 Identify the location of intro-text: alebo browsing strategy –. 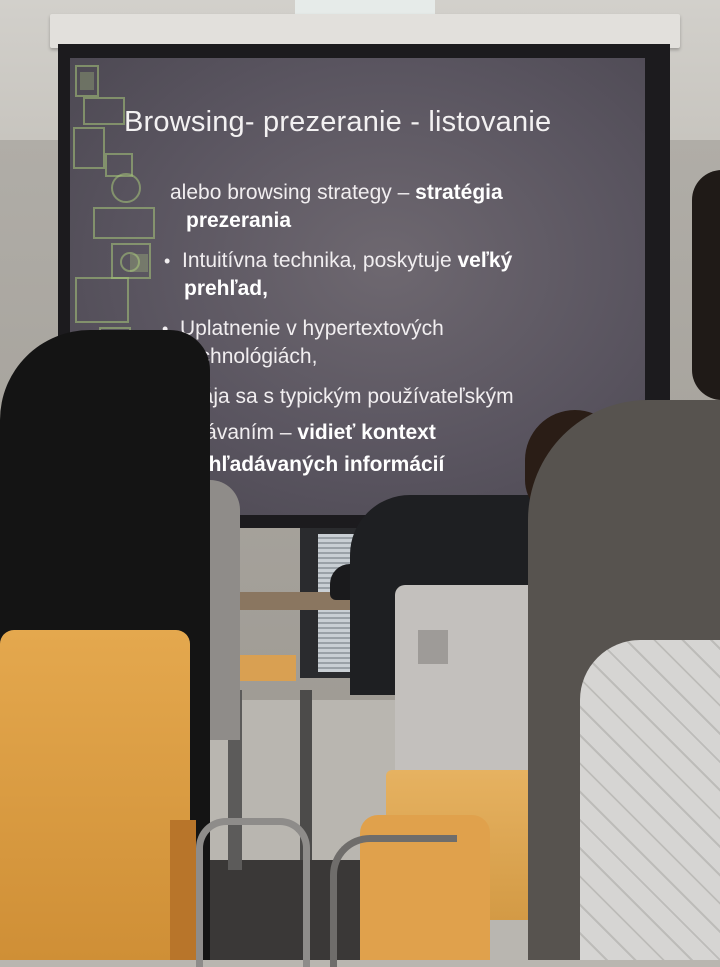
(293, 192).